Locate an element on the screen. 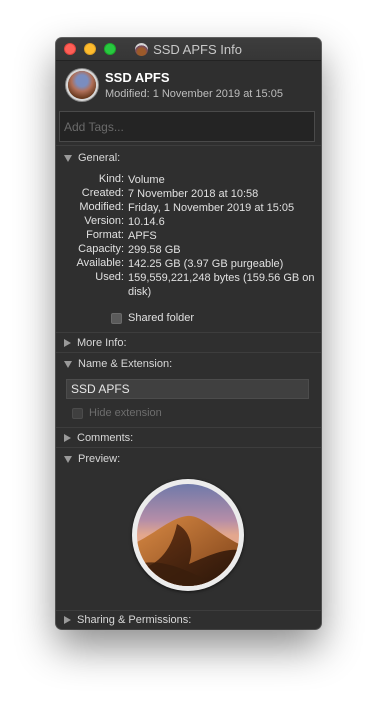  hide-extension-label: Hide extension is located at coordinates (125, 413).